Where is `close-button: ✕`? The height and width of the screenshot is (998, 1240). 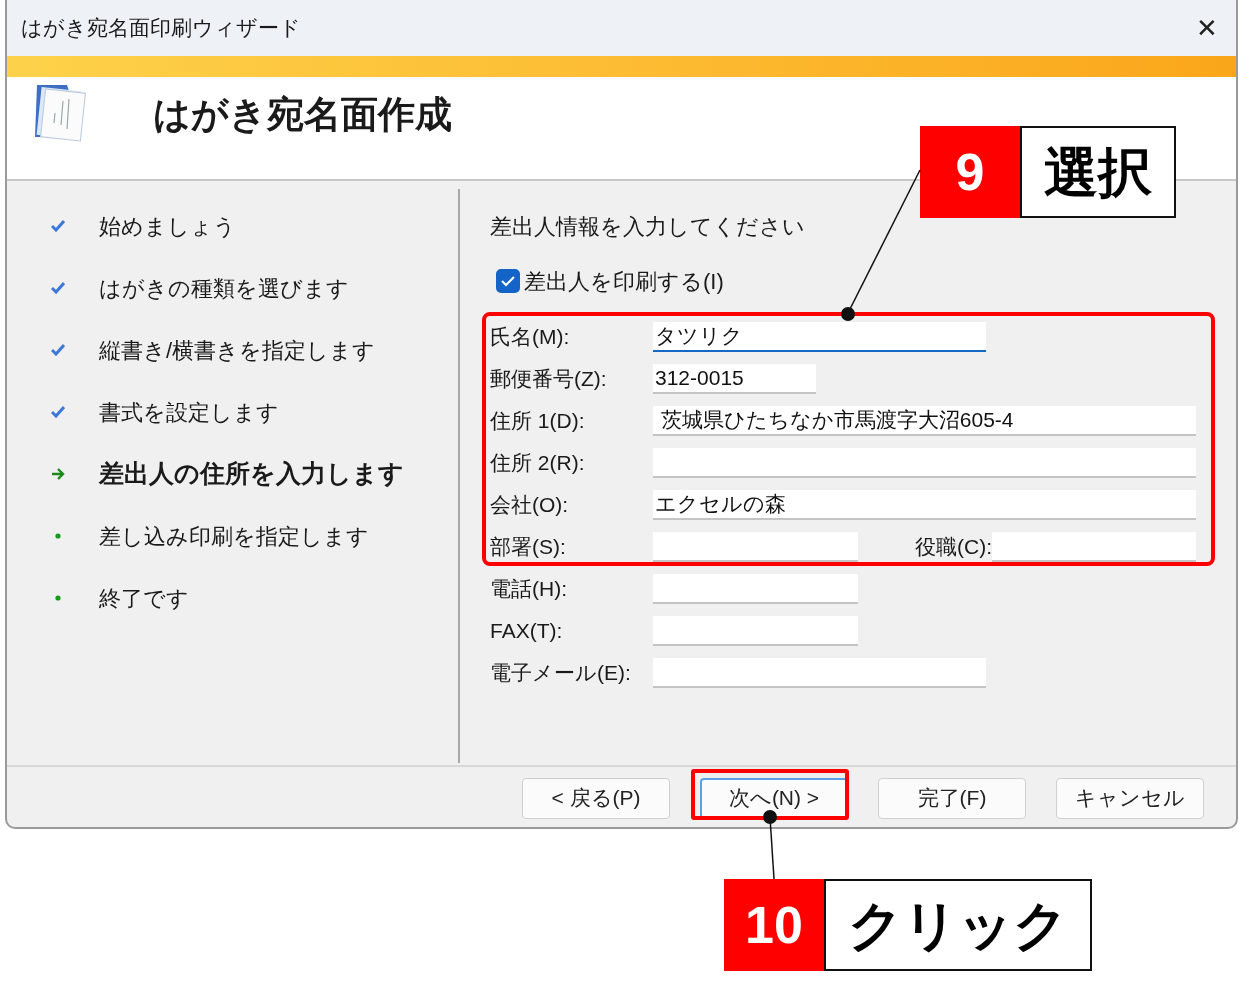
close-button: ✕ is located at coordinates (1207, 28).